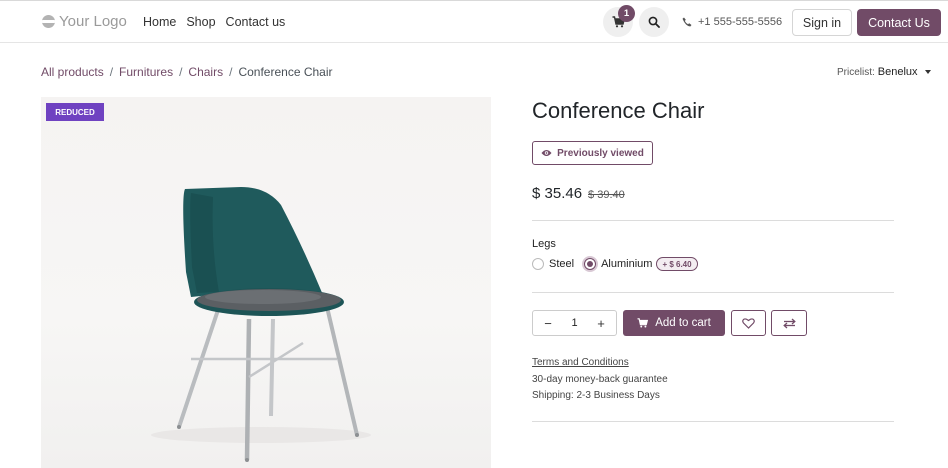 The height and width of the screenshot is (468, 948). I want to click on sign-in-button: Sign in, so click(822, 22).